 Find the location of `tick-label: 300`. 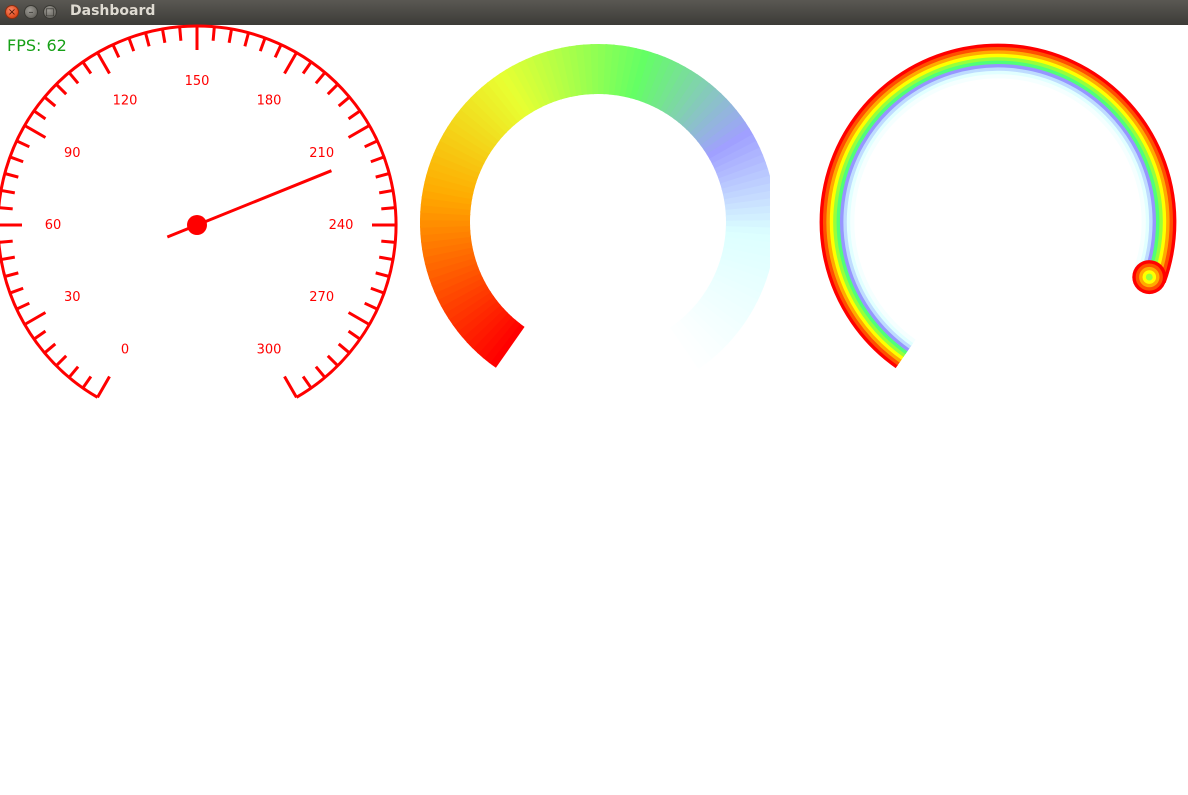

tick-label: 300 is located at coordinates (269, 350).